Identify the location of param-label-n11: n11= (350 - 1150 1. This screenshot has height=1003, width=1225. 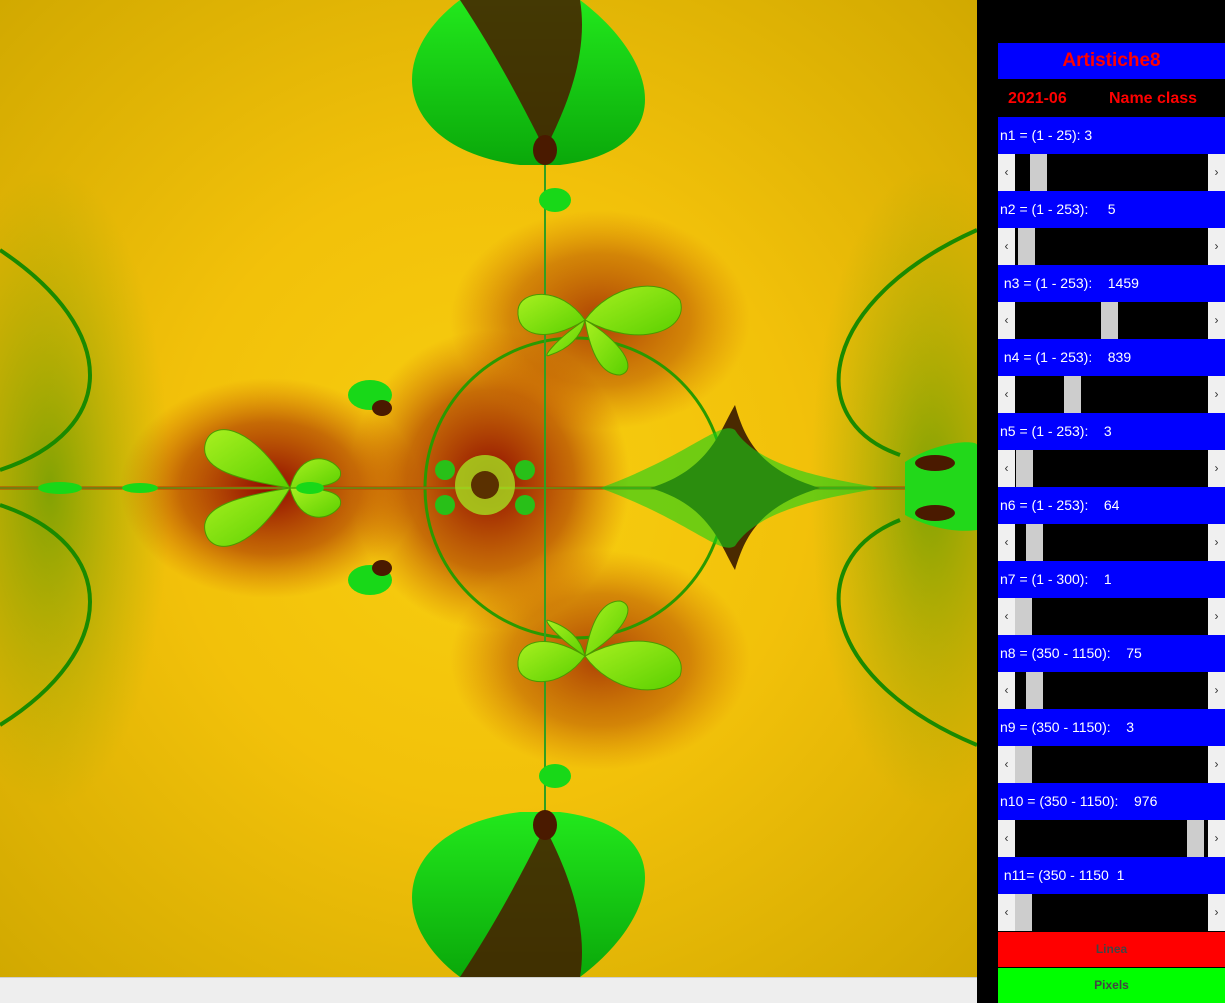
(1111, 875).